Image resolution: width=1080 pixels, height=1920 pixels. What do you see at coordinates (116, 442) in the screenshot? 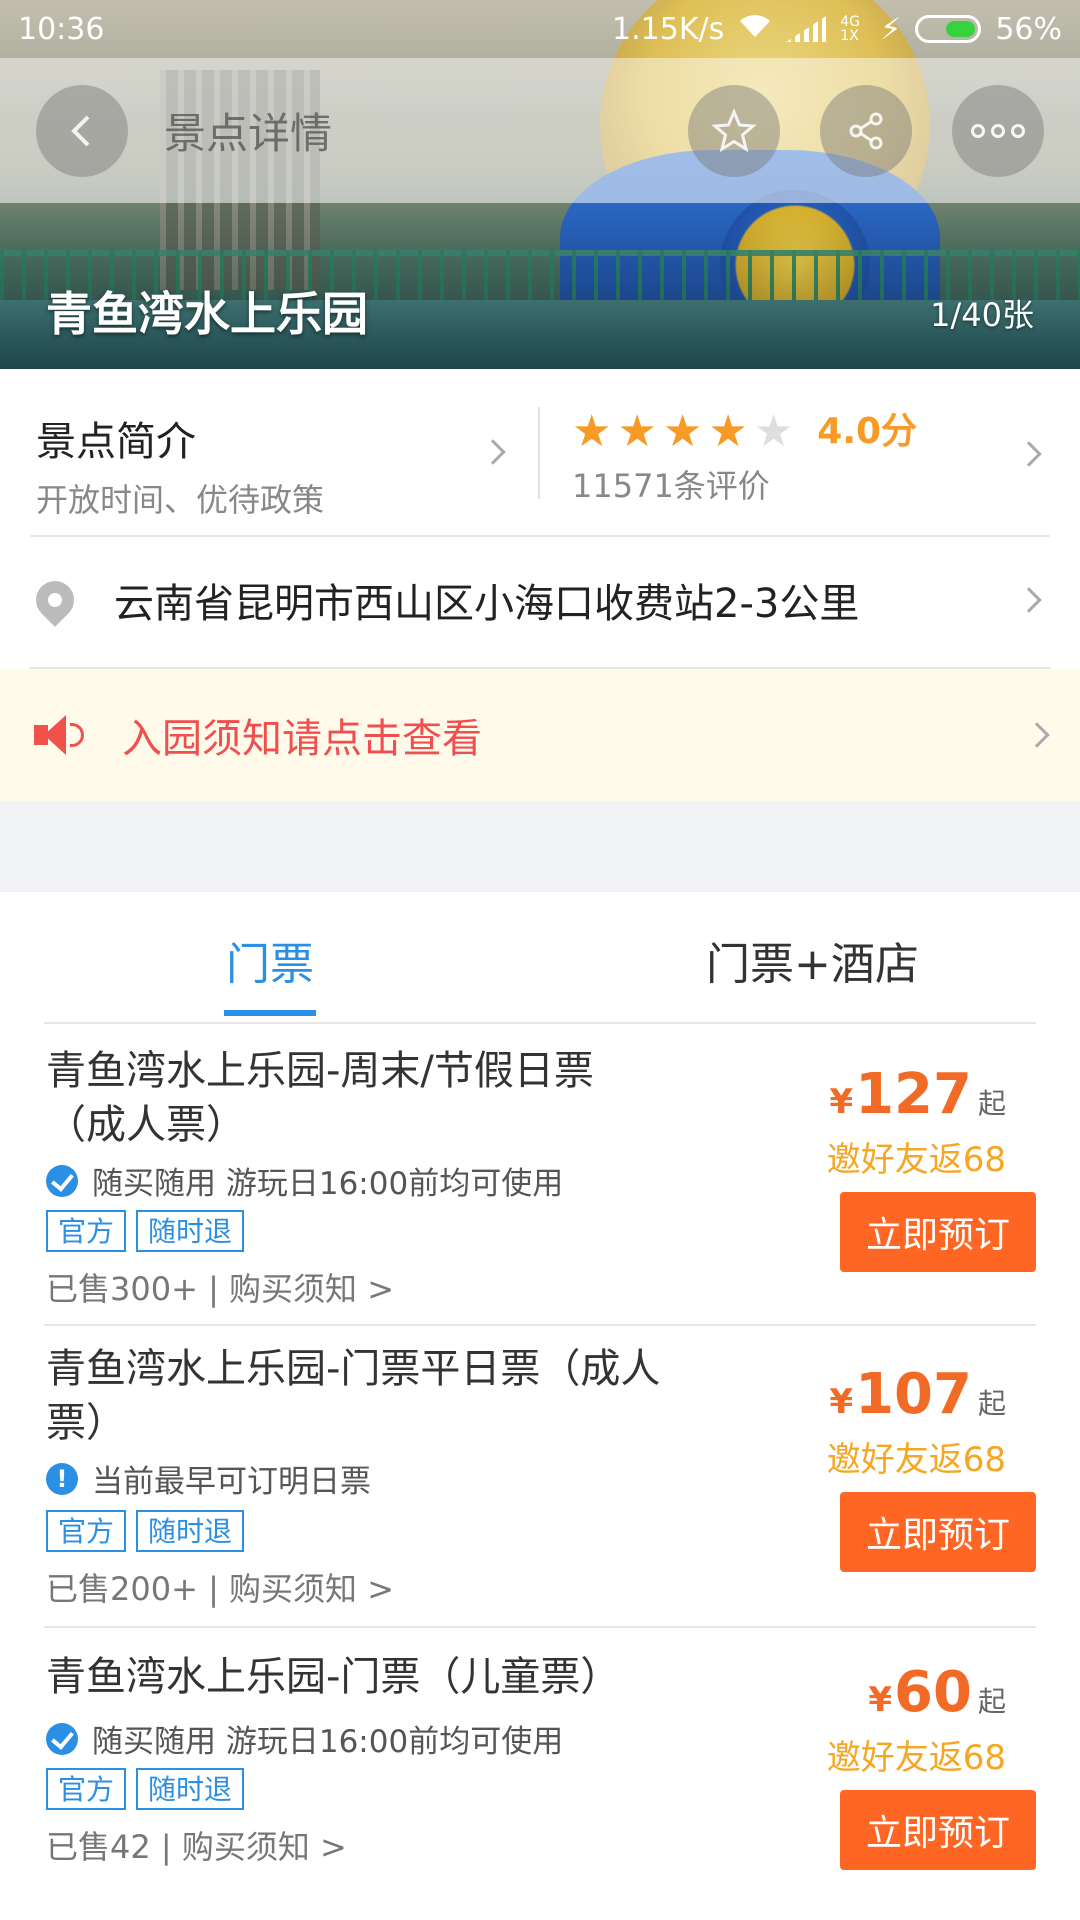
I see `intro-heading: 景点简介` at bounding box center [116, 442].